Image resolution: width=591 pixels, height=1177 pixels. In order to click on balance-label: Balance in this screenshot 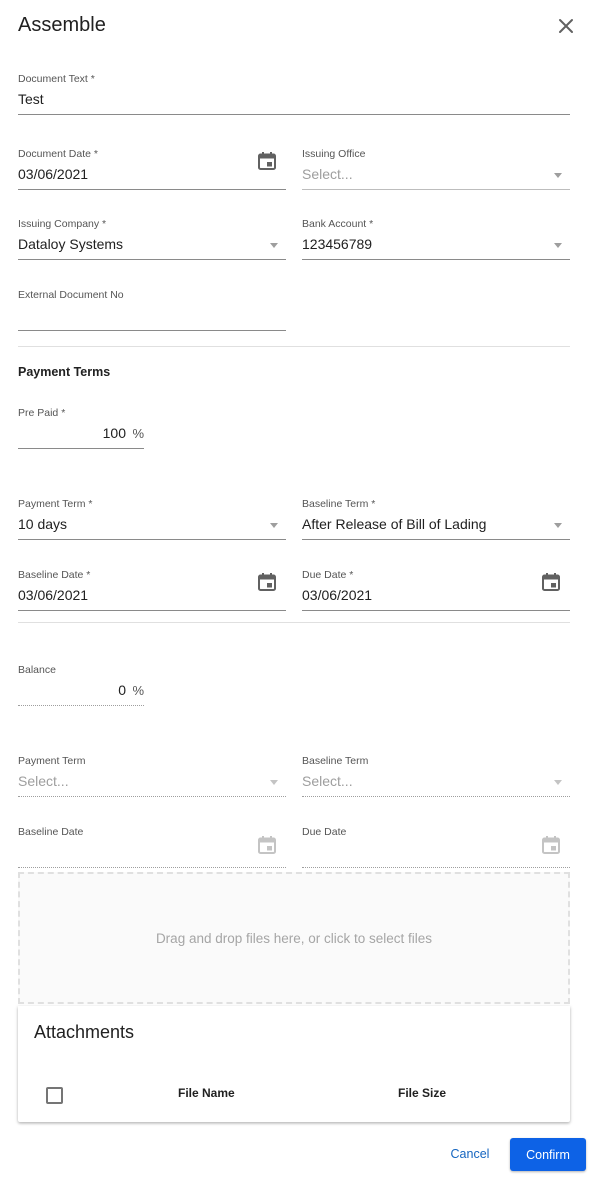, I will do `click(37, 670)`.